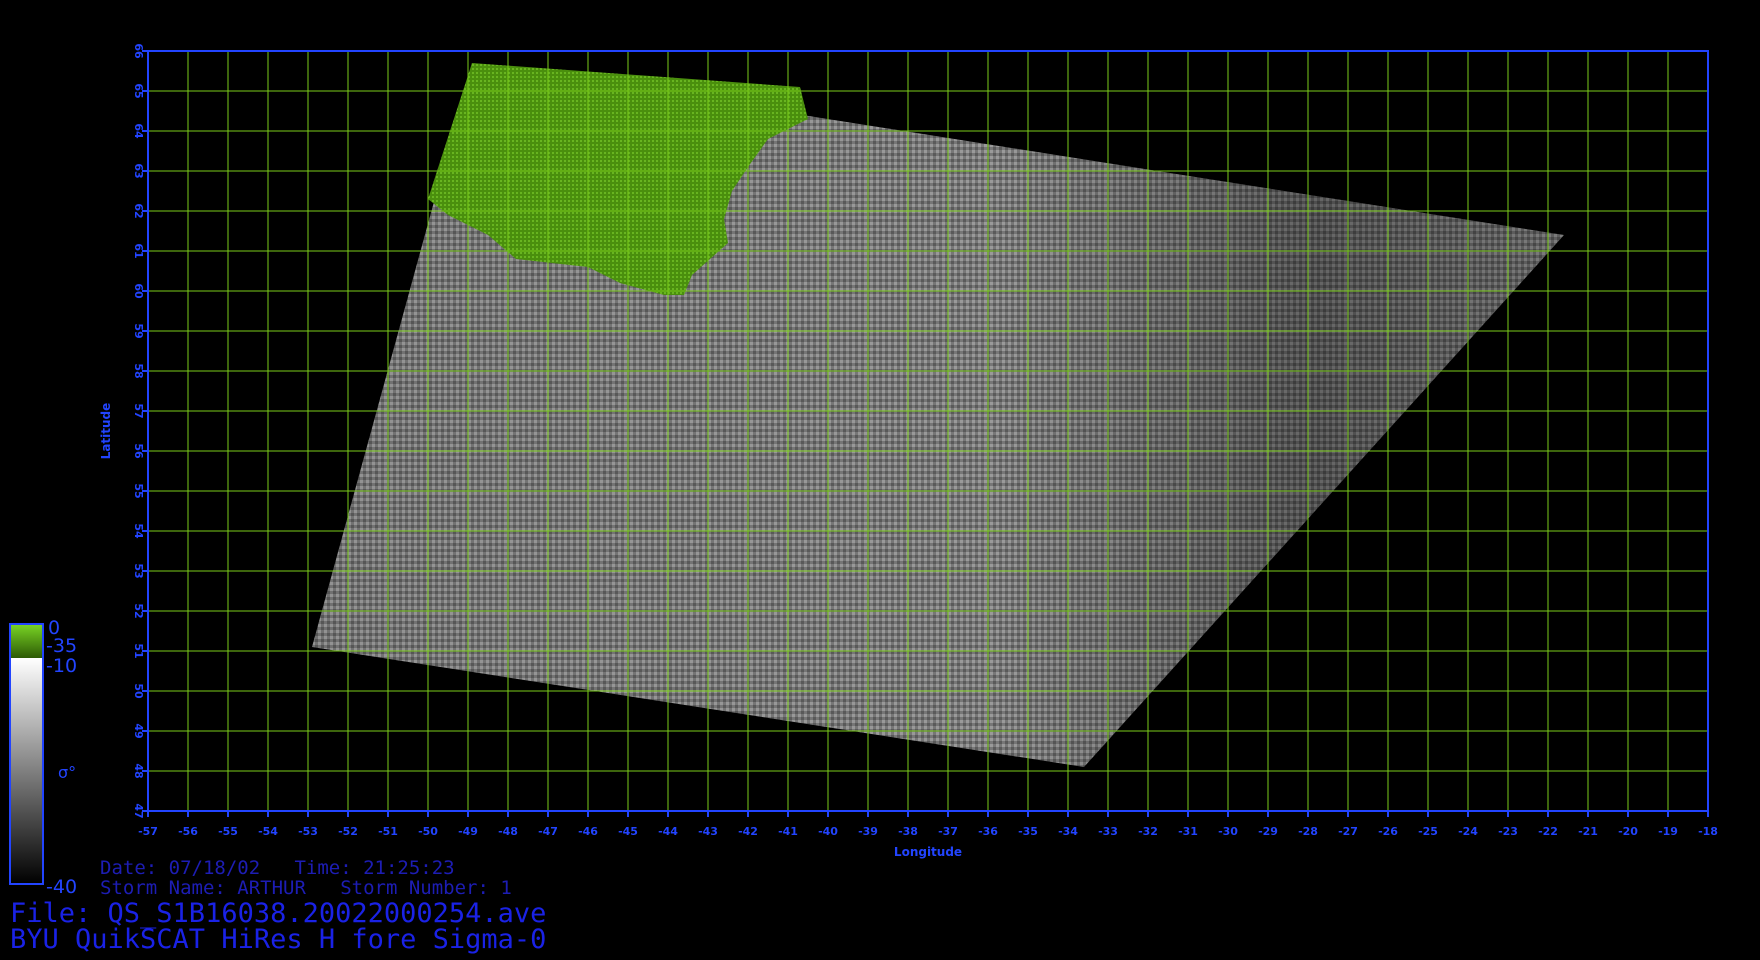  Describe the element at coordinates (138, 291) in the screenshot. I see `y-tick-label: 60` at that location.